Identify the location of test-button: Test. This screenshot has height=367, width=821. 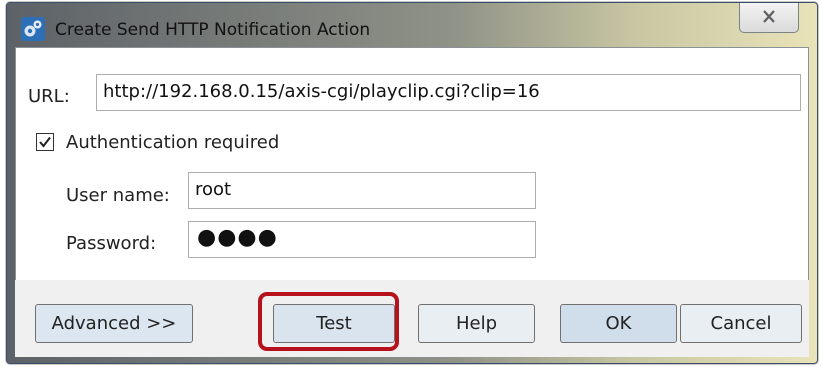
(334, 323).